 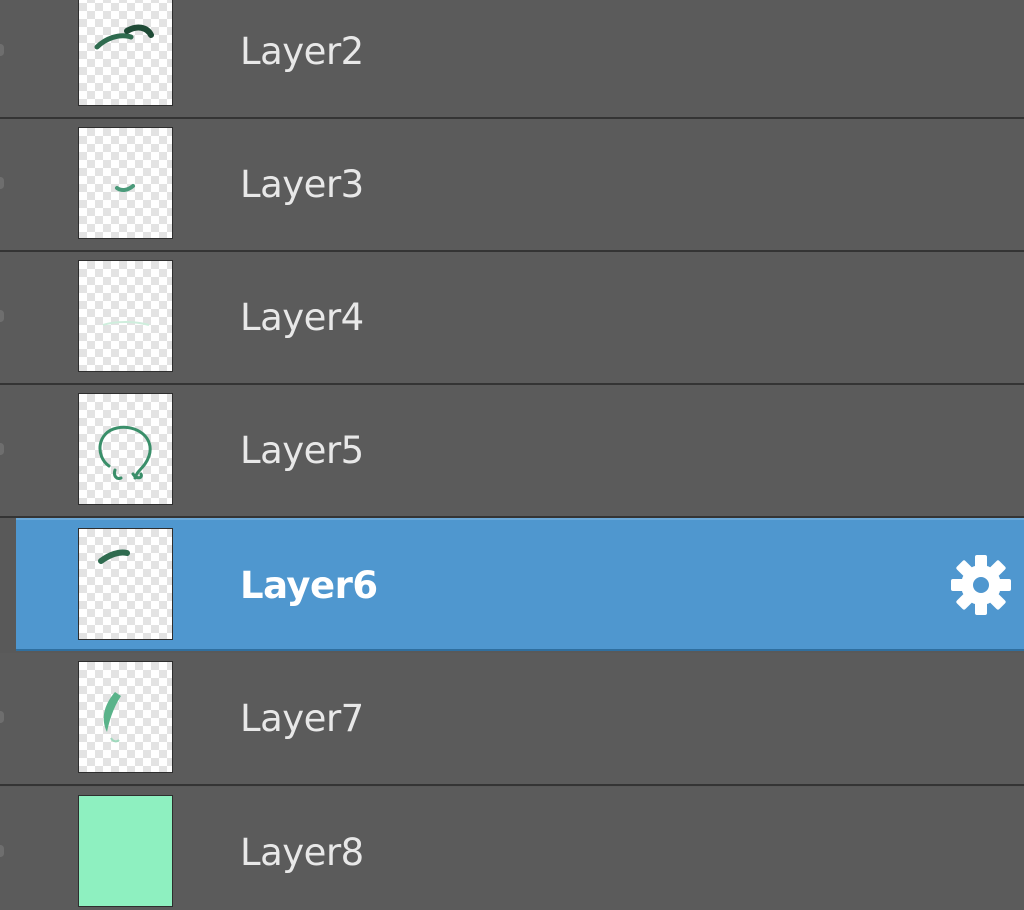 What do you see at coordinates (512, 719) in the screenshot?
I see `layer-row-layer7: Layer7` at bounding box center [512, 719].